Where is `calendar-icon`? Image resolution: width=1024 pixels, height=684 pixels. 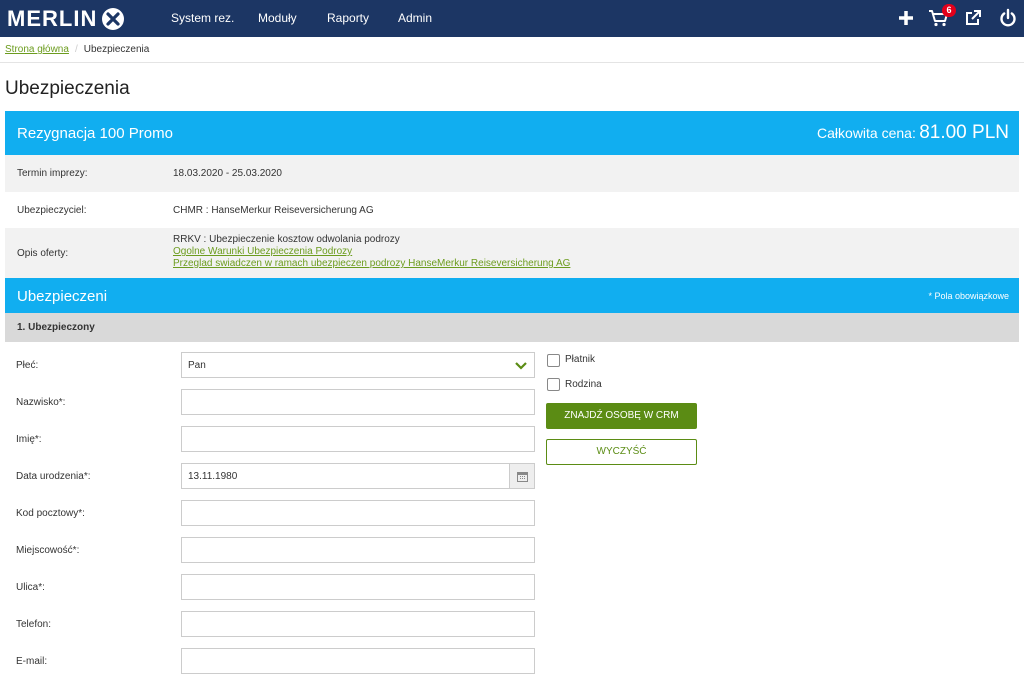
calendar-icon is located at coordinates (522, 477).